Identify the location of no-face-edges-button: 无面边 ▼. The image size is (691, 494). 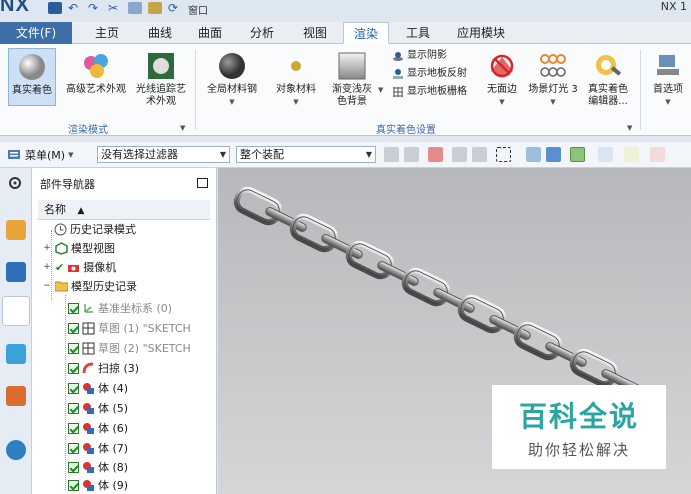
(502, 79).